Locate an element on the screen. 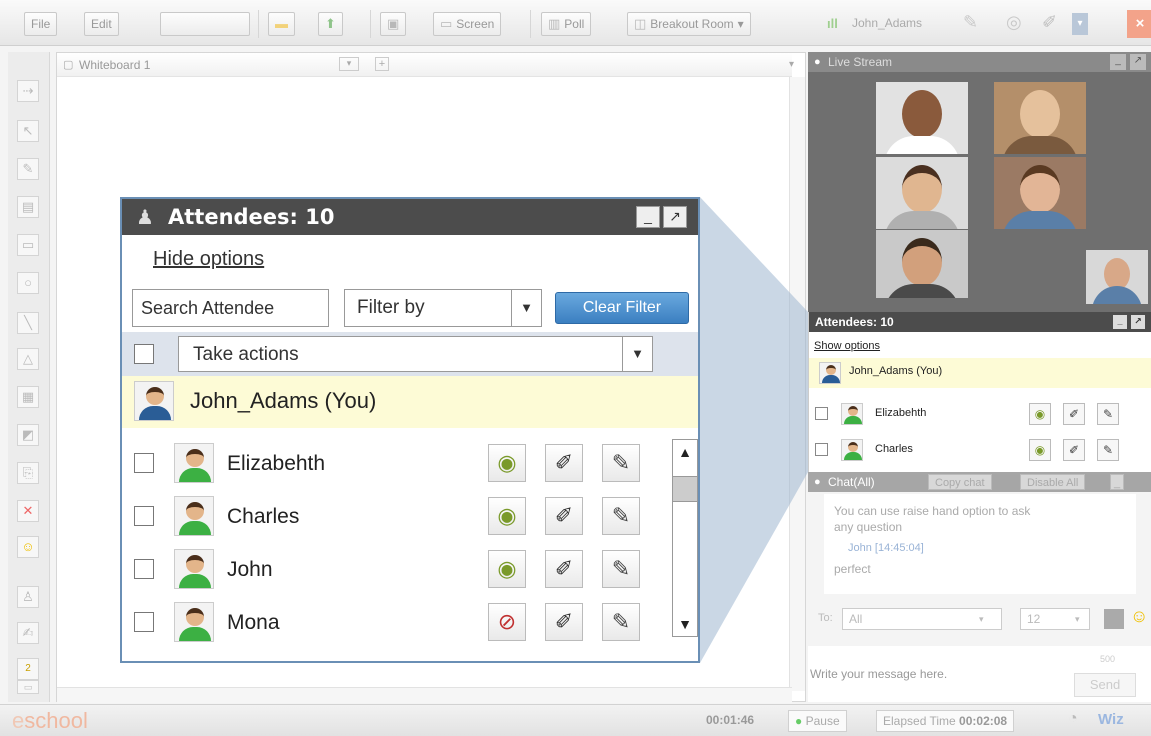 Image resolution: width=1151 pixels, height=736 pixels. copy-chat-button: Copy chat is located at coordinates (960, 482).